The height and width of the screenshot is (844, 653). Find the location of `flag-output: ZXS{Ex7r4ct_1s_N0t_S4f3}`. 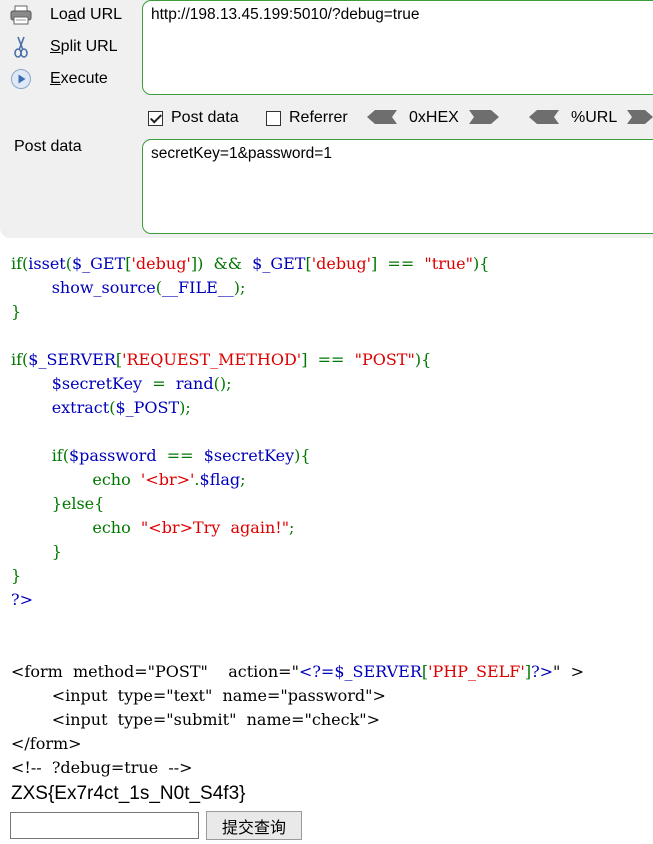

flag-output: ZXS{Ex7r4ct_1s_N0t_S4f3} is located at coordinates (128, 793).